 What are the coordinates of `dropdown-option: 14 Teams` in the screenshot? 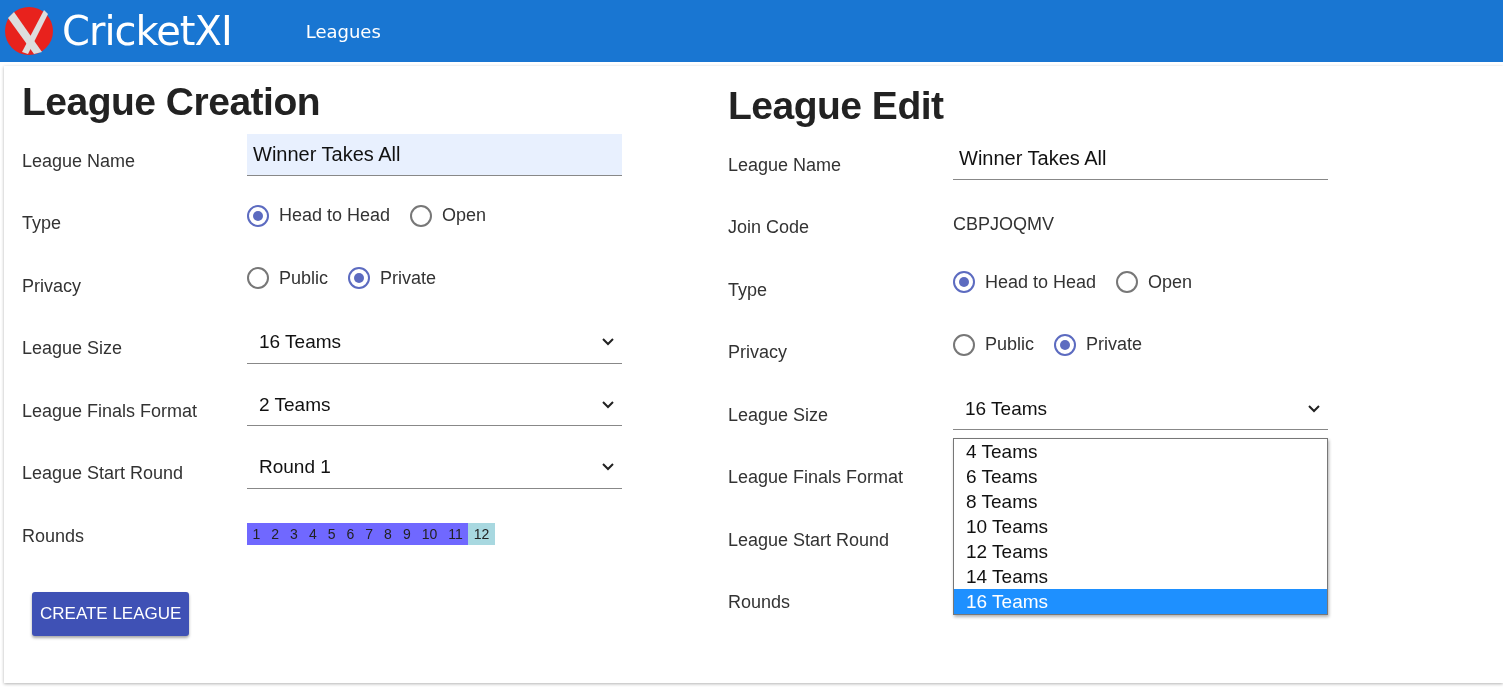 It's located at (1140, 577).